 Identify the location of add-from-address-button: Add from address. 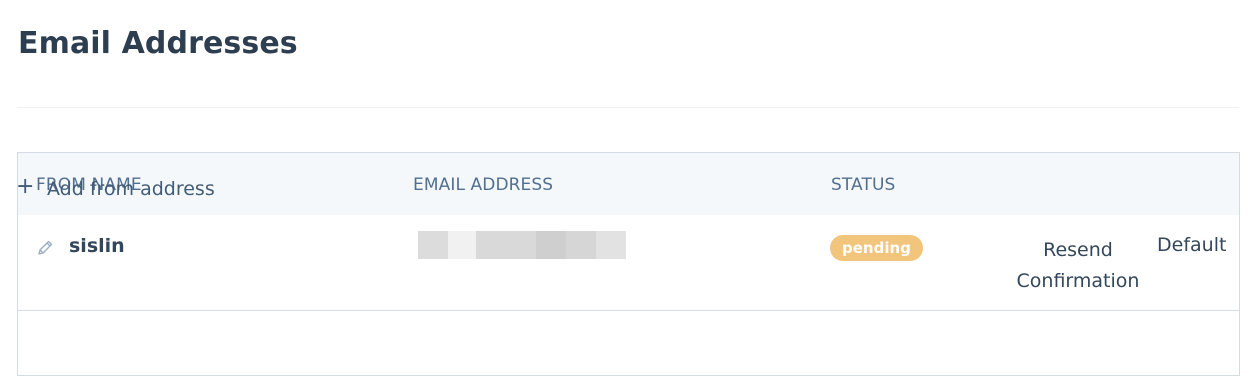
(131, 189).